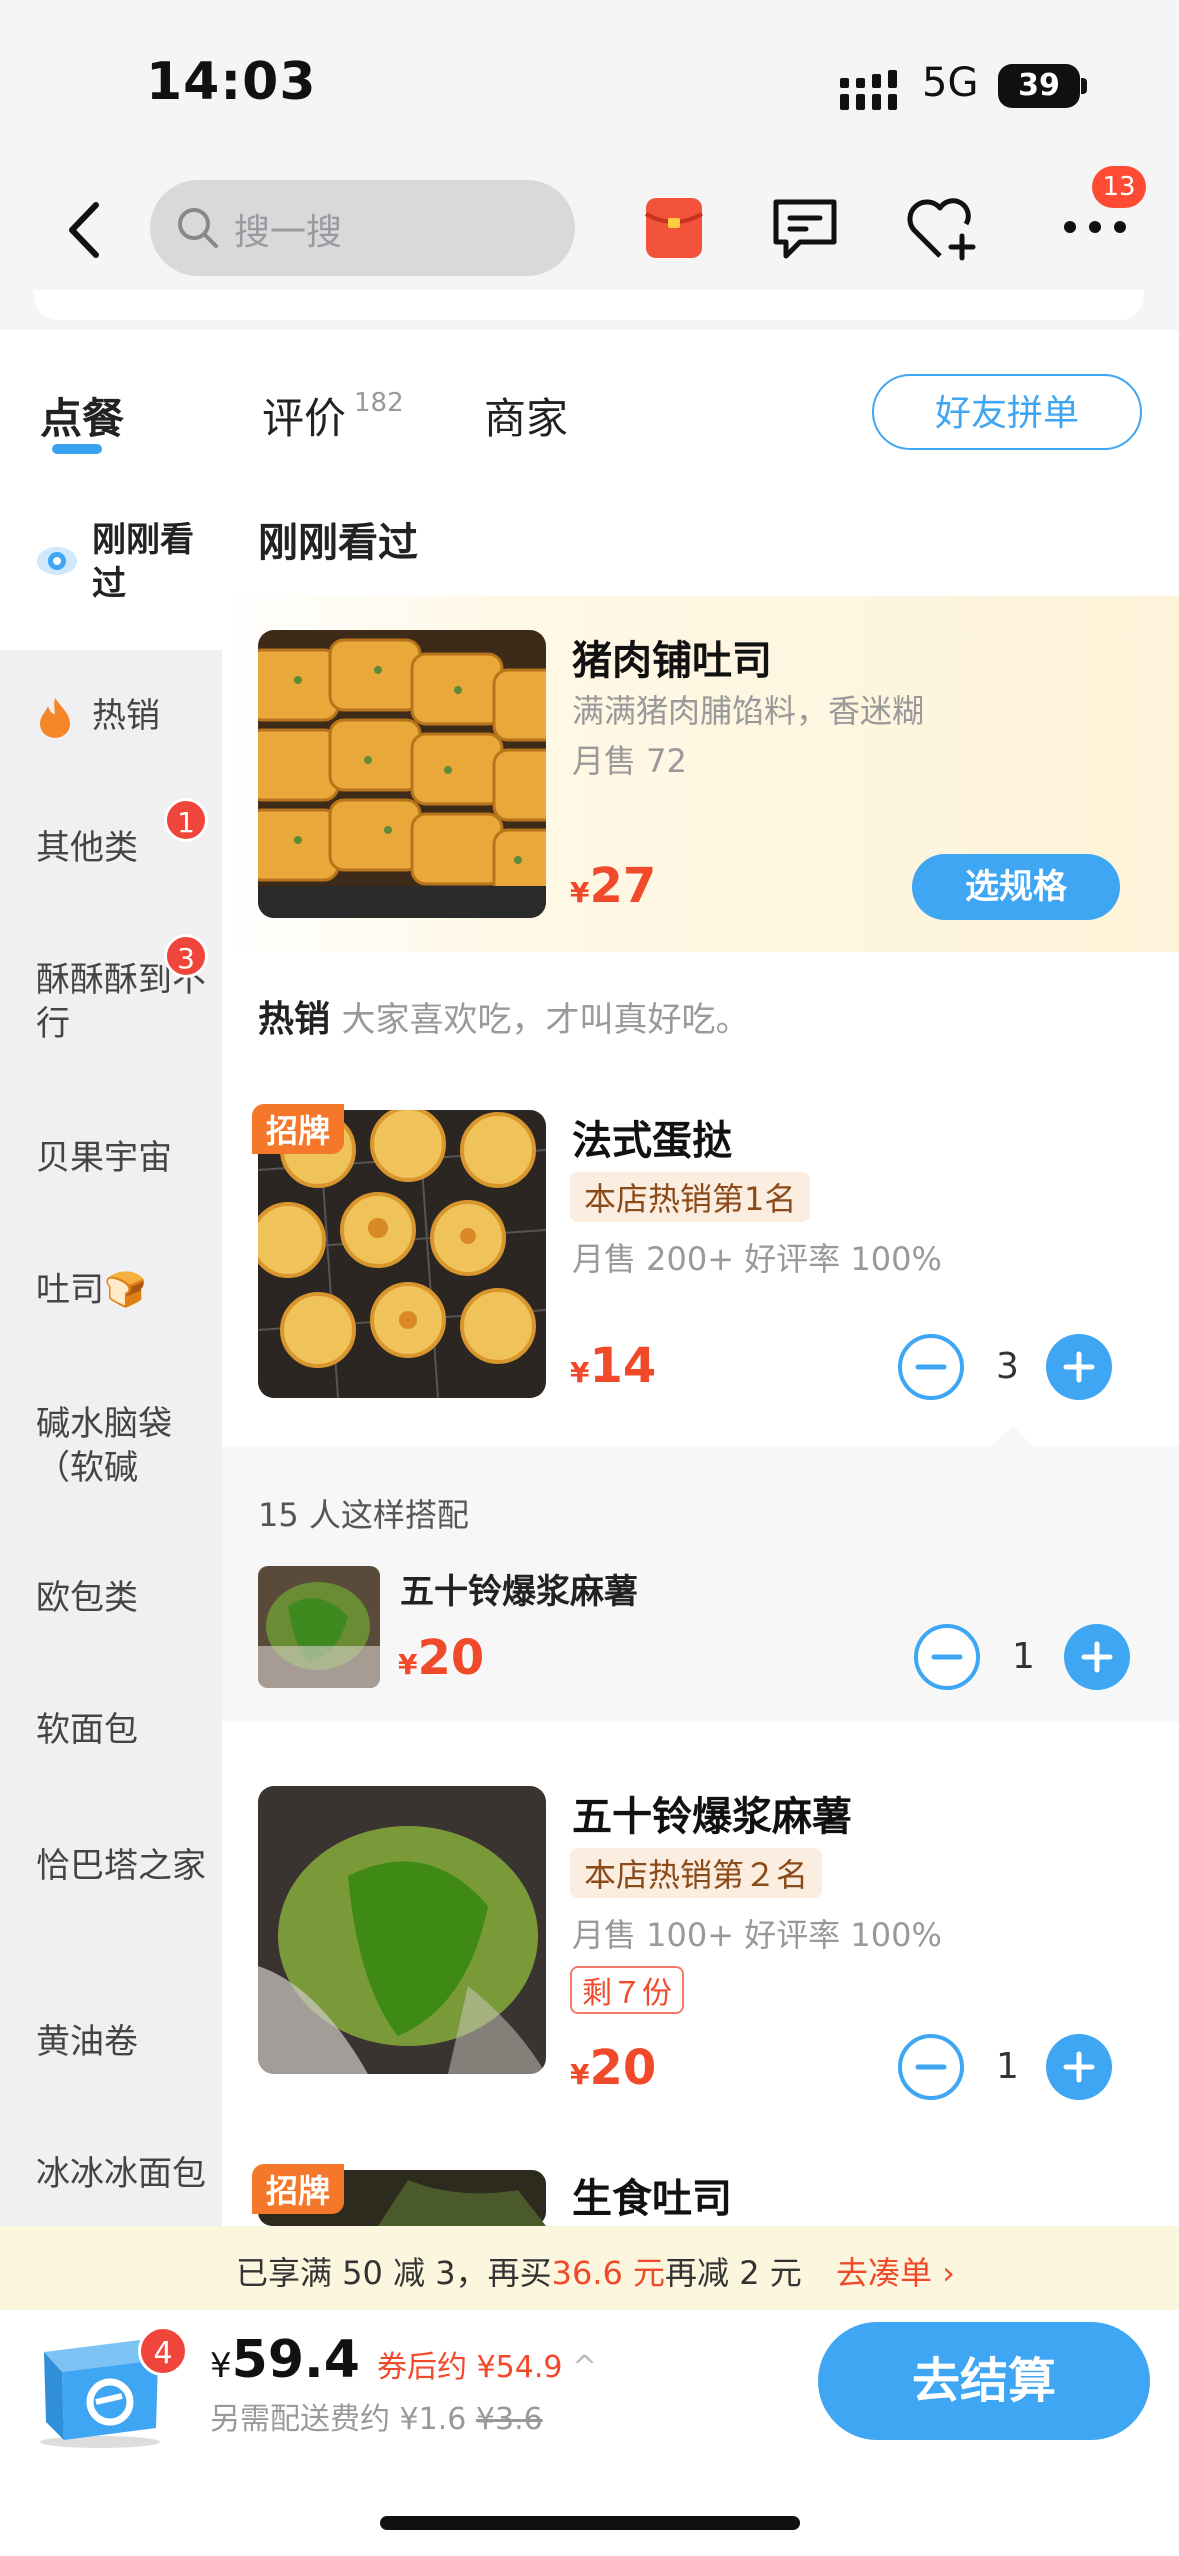  What do you see at coordinates (712, 1817) in the screenshot?
I see `product-name: 五十铃爆浆麻薯` at bounding box center [712, 1817].